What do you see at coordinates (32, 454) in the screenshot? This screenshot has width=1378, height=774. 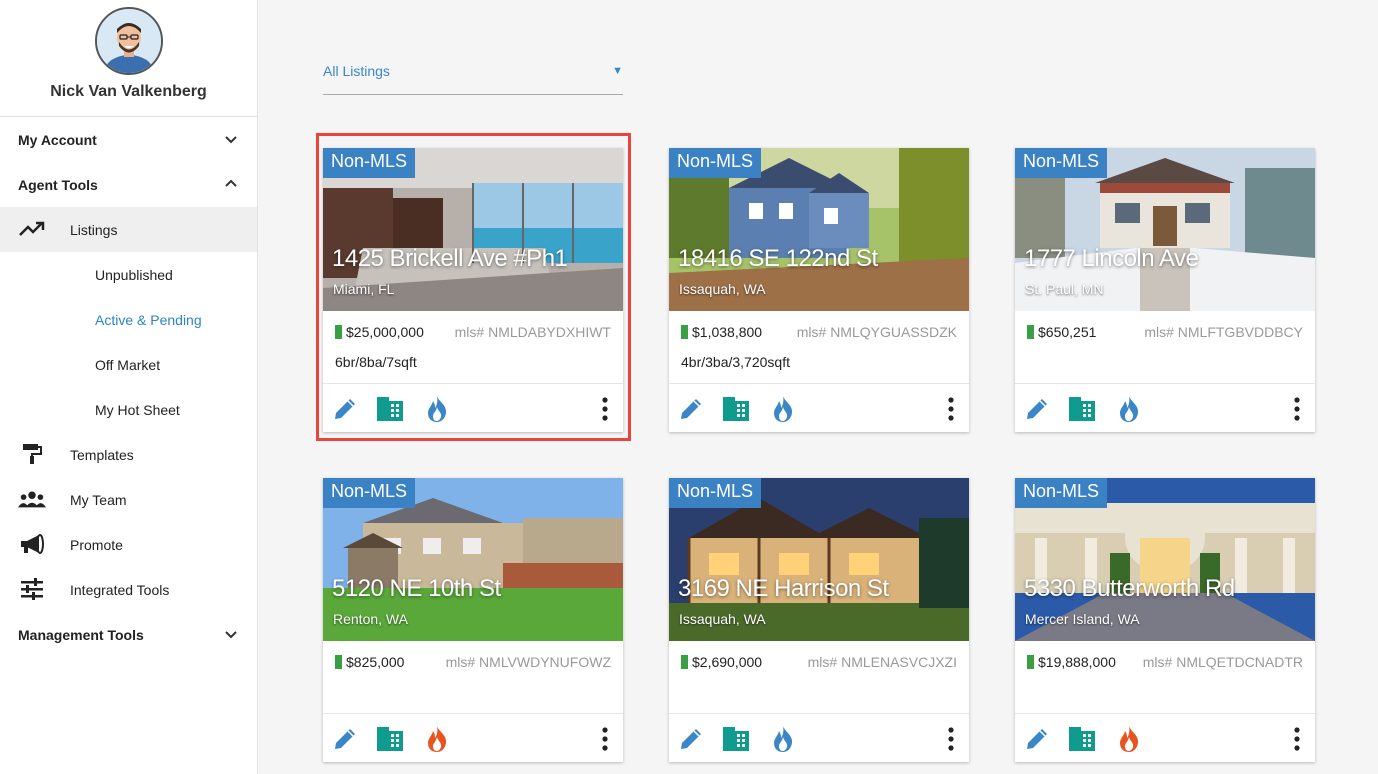 I see `paint-roller-icon` at bounding box center [32, 454].